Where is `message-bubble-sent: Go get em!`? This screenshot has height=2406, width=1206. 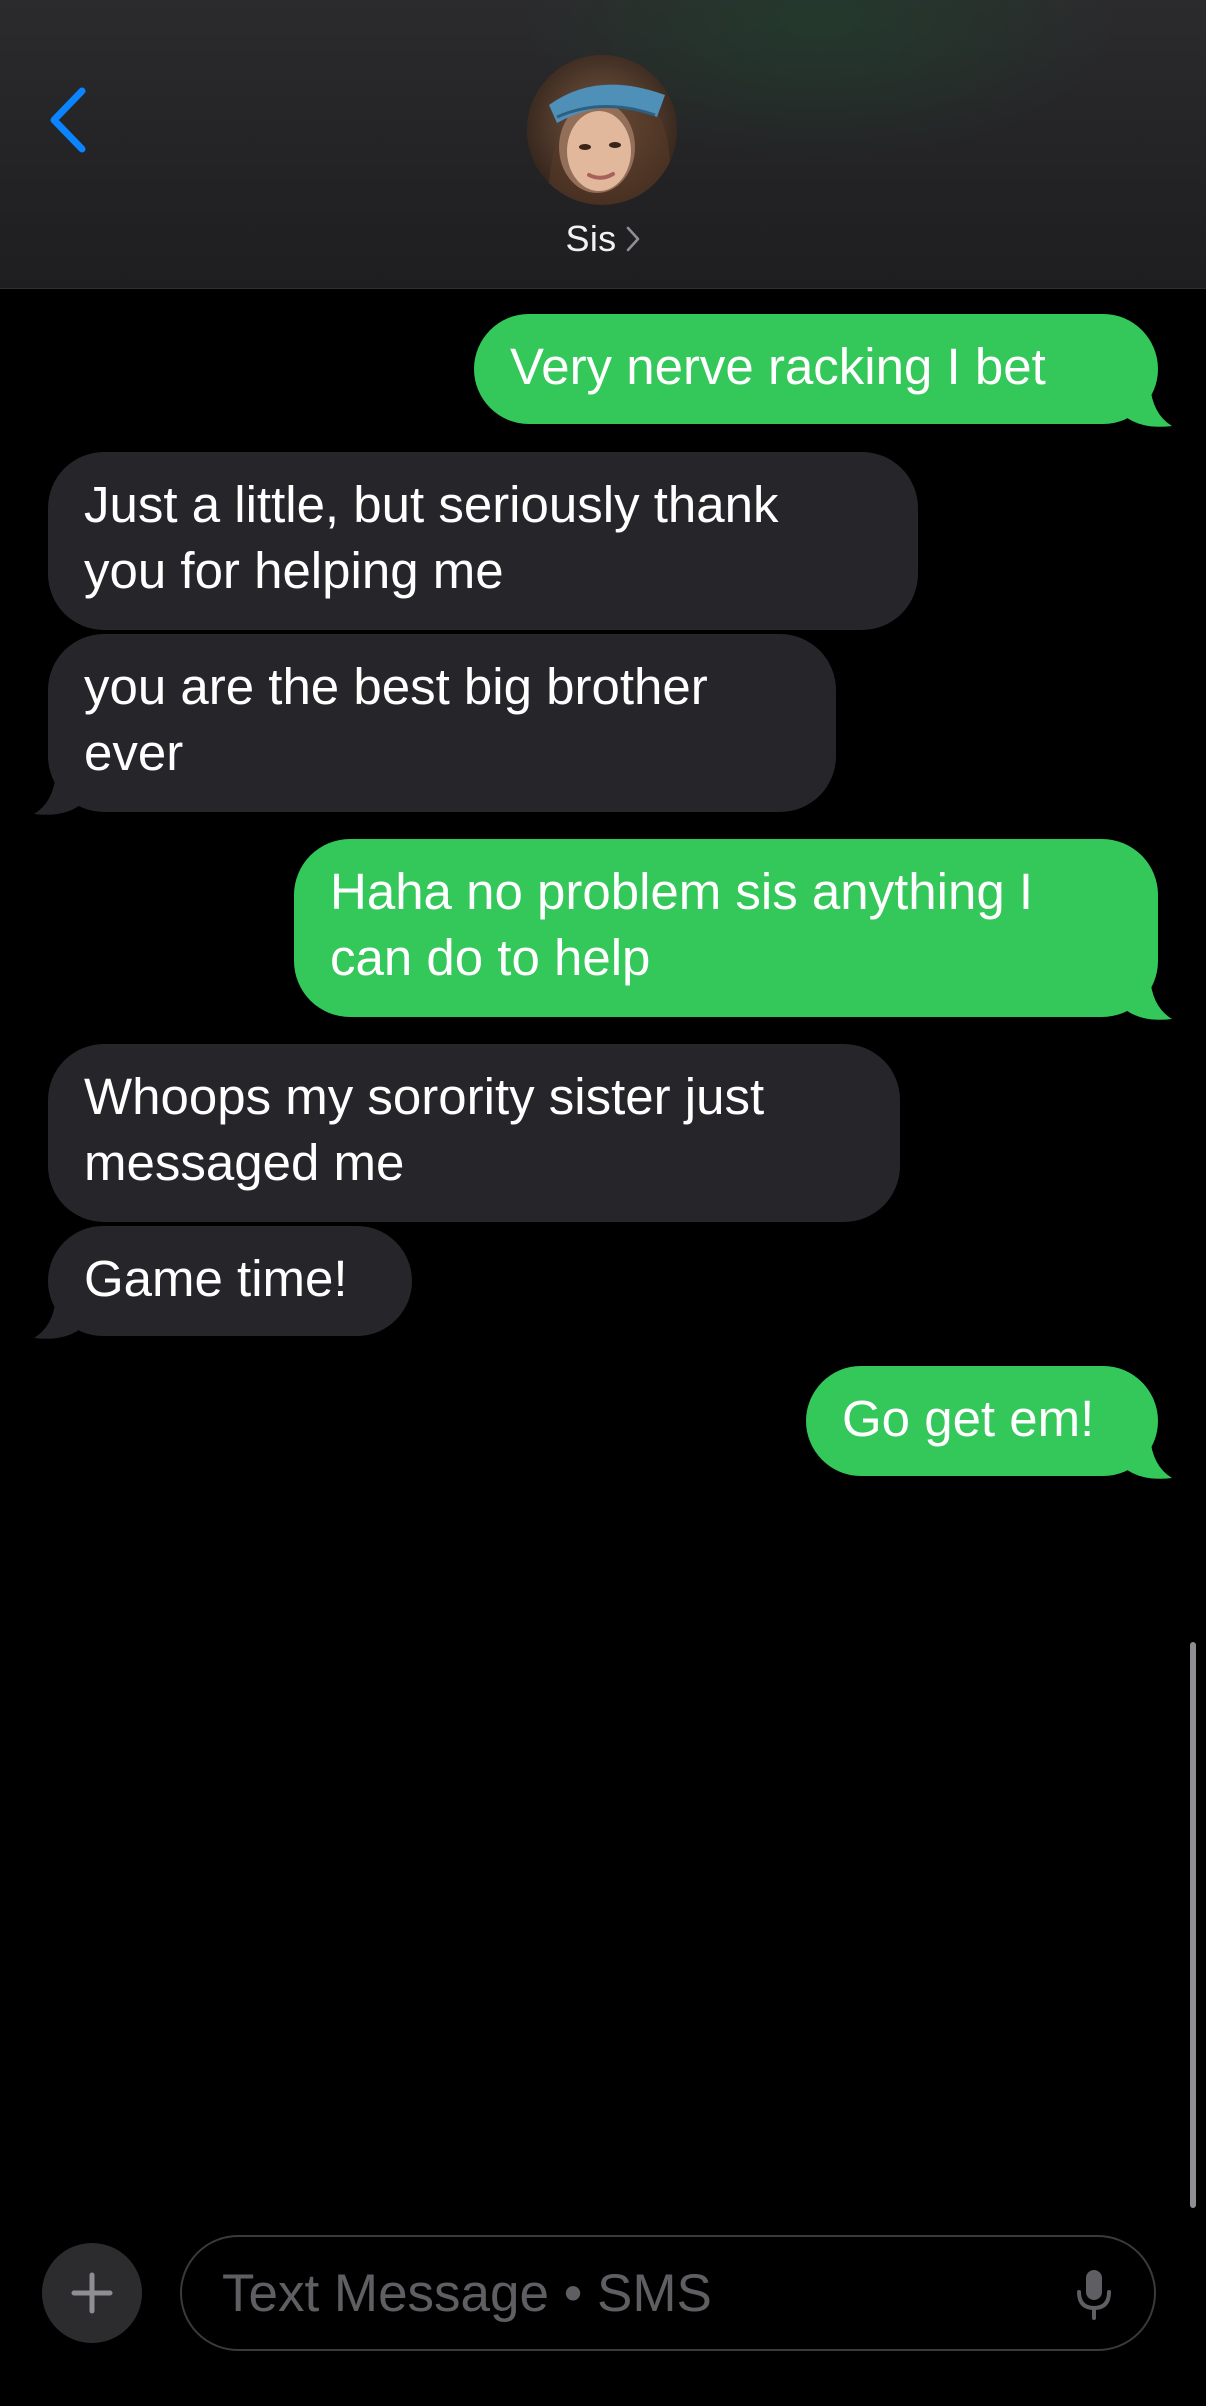
message-bubble-sent: Go get em! is located at coordinates (982, 1421).